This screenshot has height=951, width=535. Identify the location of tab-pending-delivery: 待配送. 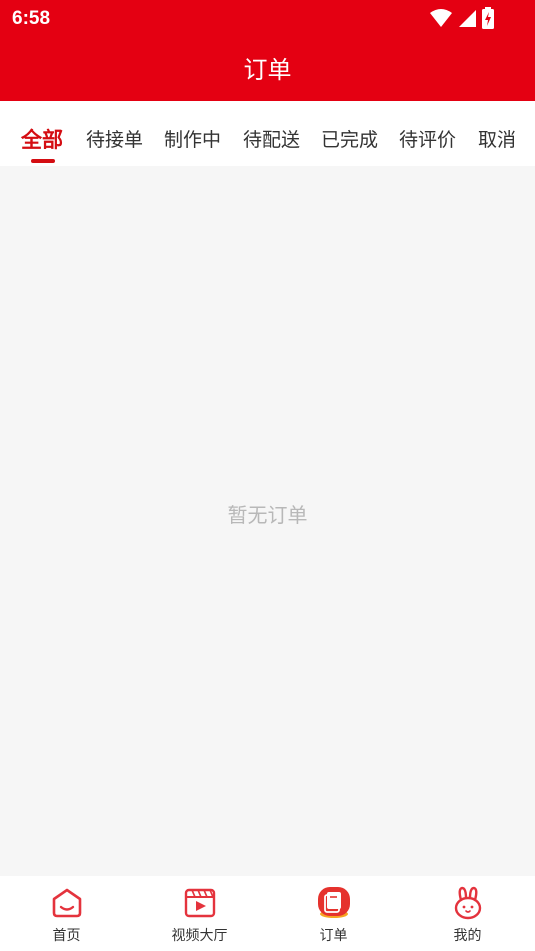
(271, 138).